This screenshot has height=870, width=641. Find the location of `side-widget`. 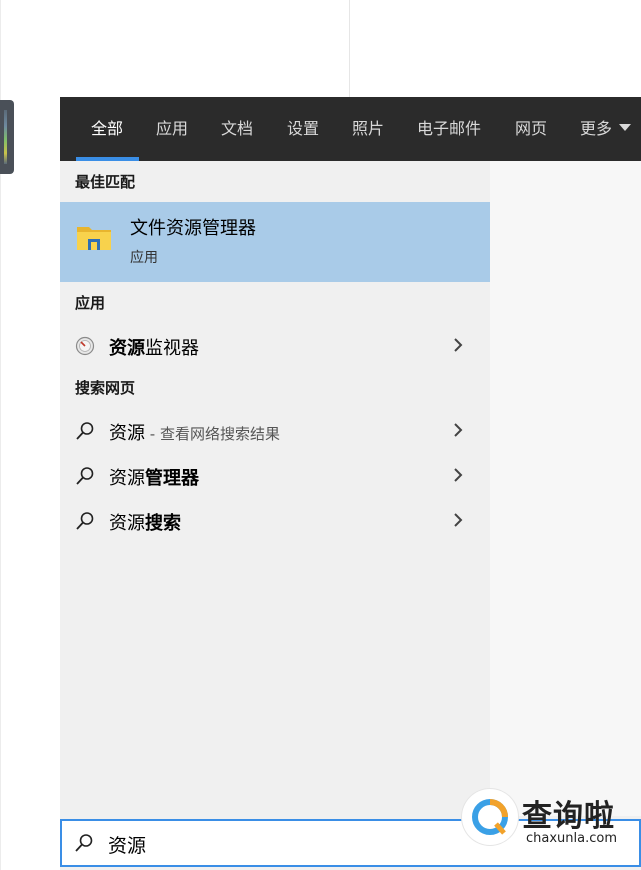

side-widget is located at coordinates (7, 137).